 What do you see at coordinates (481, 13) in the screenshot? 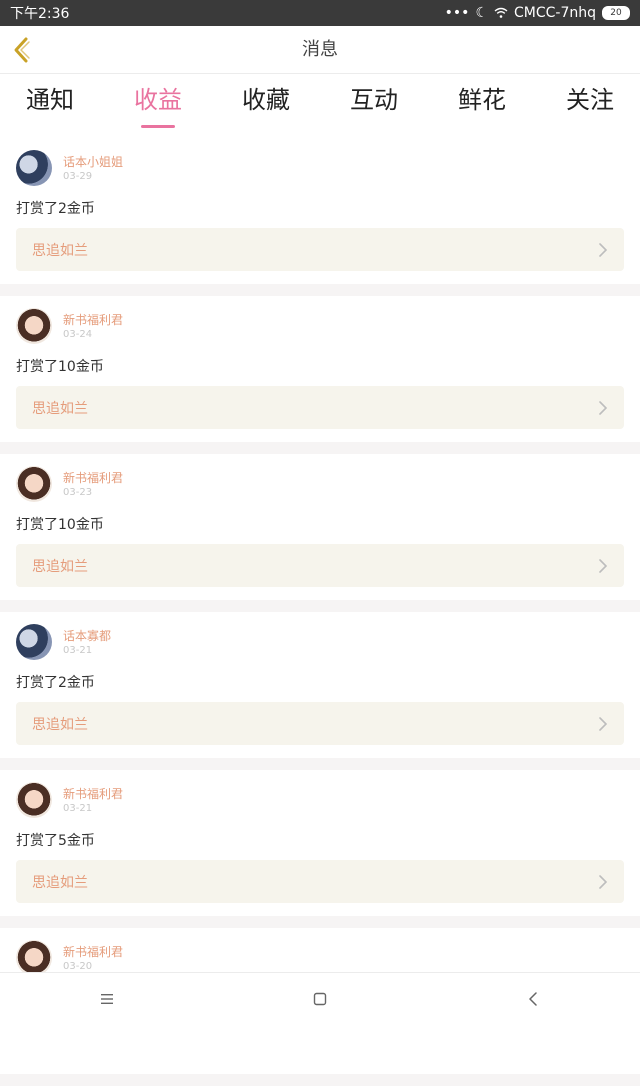
I see `moon-icon: ☾` at bounding box center [481, 13].